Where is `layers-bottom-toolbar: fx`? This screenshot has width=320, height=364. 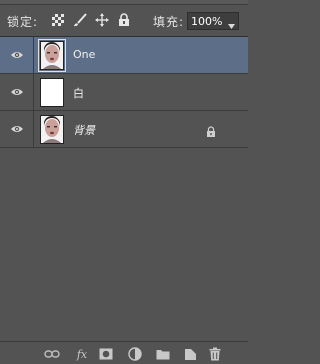 layers-bottom-toolbar: fx is located at coordinates (124, 352).